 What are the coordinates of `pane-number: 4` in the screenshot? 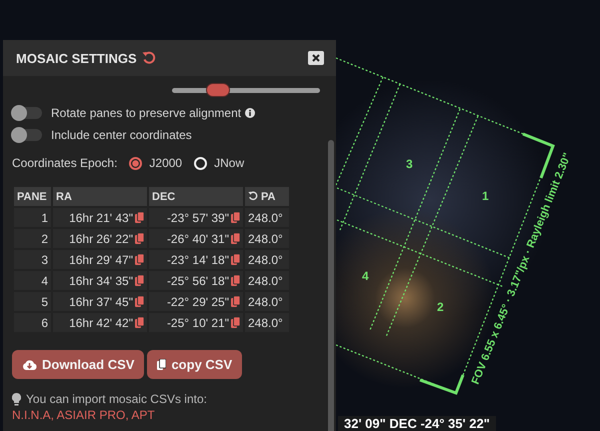 It's located at (365, 276).